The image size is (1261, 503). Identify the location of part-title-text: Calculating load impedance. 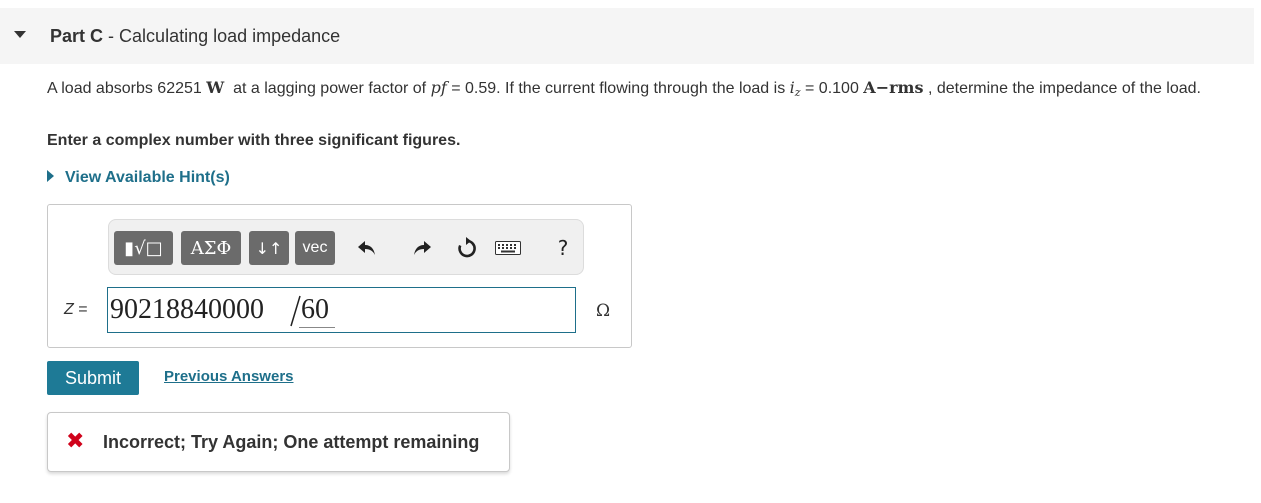
(230, 36).